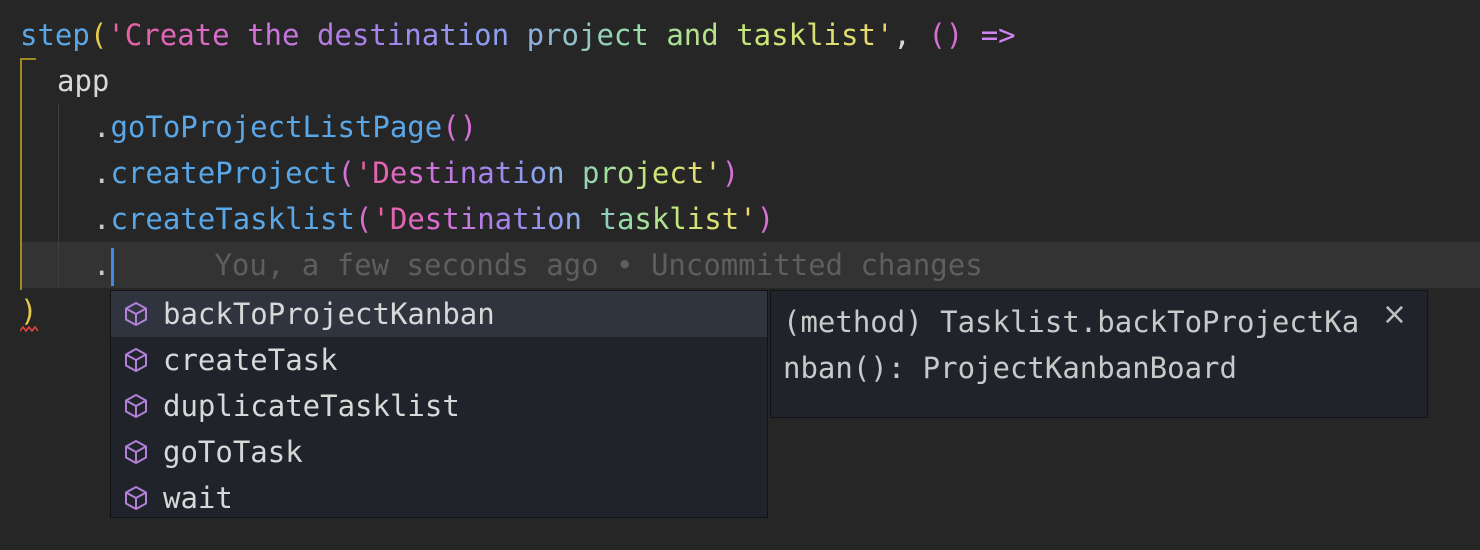 This screenshot has width=1480, height=550. I want to click on suggestion-item: duplicateTasklist, so click(439, 406).